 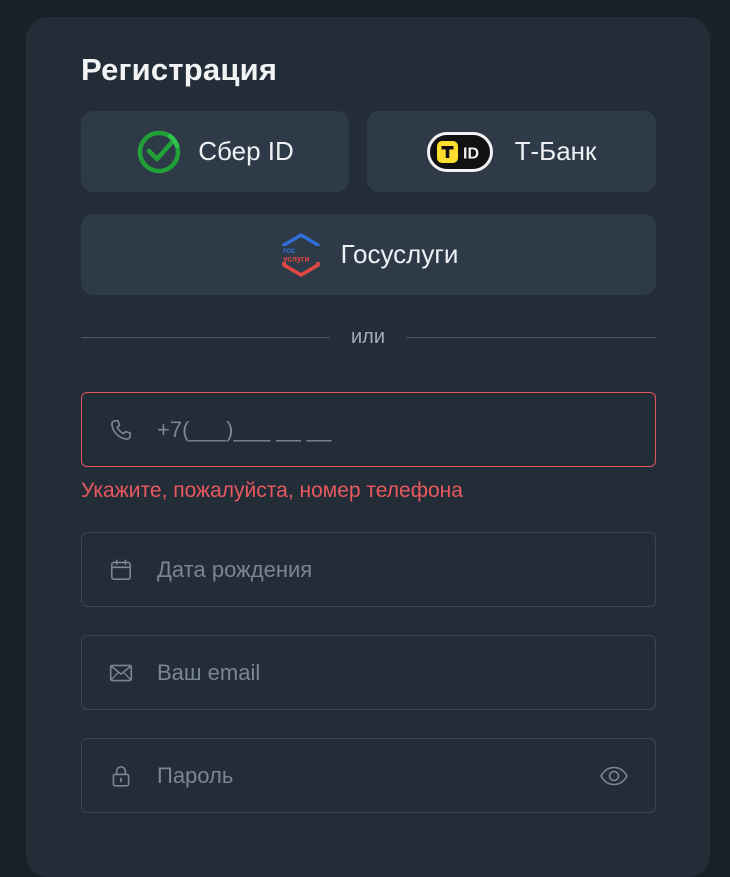 What do you see at coordinates (614, 776) in the screenshot?
I see `eye-icon` at bounding box center [614, 776].